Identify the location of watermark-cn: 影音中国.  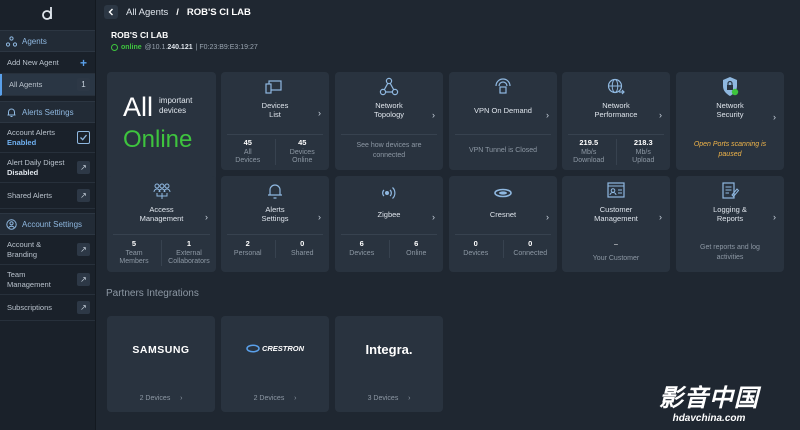
(709, 398).